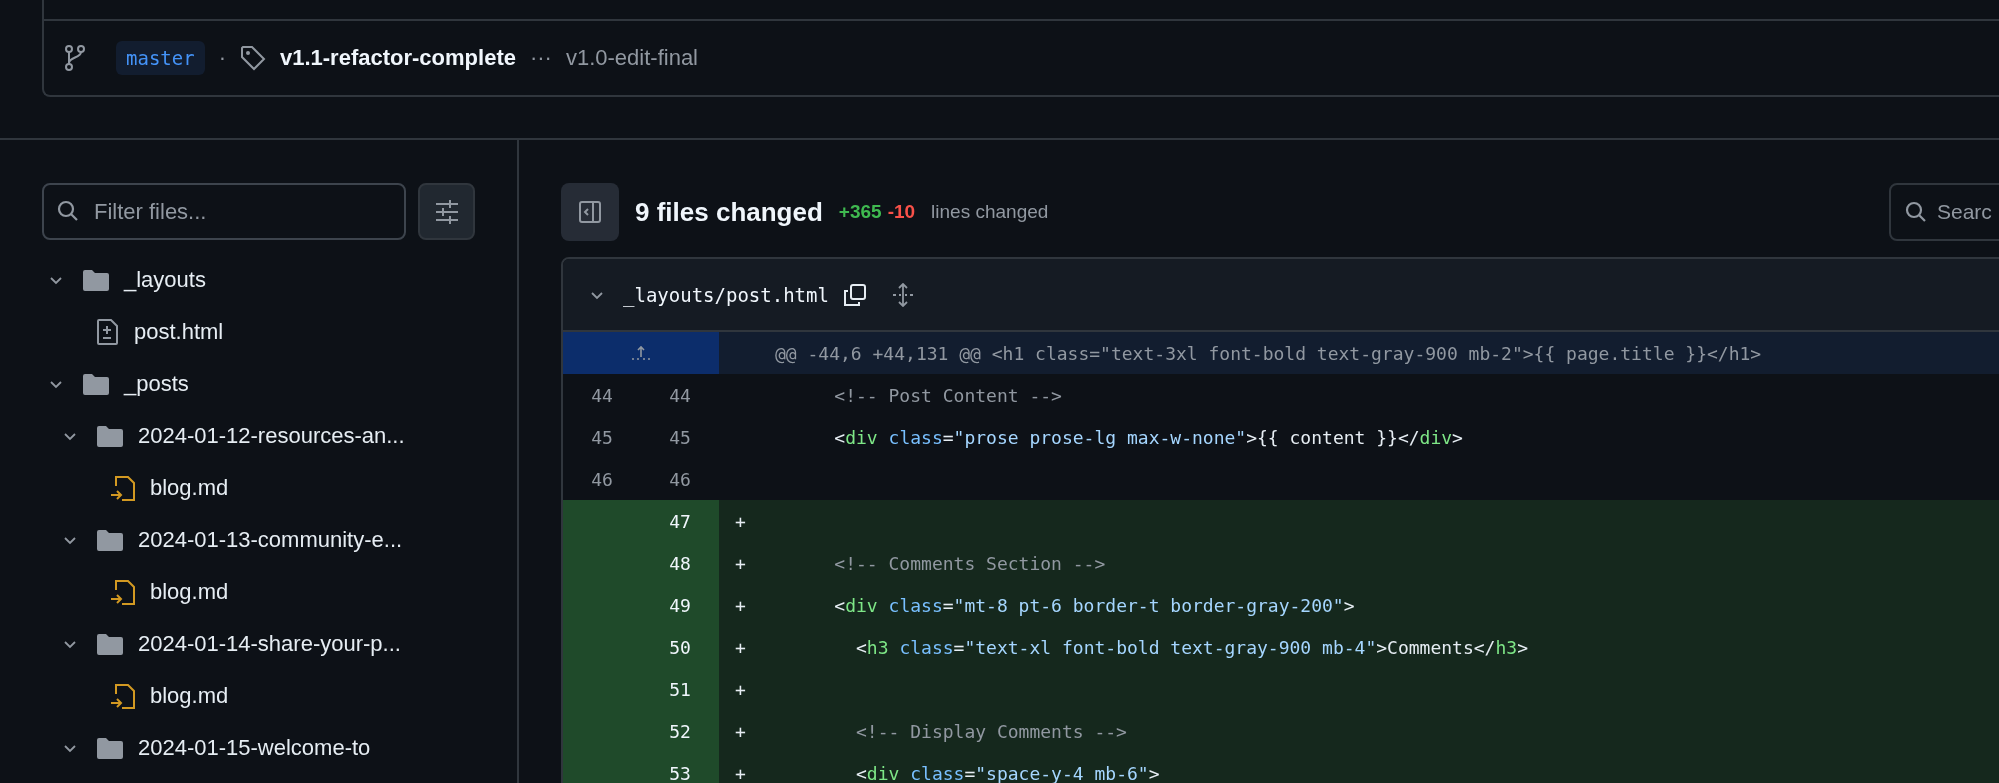 This screenshot has width=1999, height=783. I want to click on file-name: post.html, so click(179, 332).